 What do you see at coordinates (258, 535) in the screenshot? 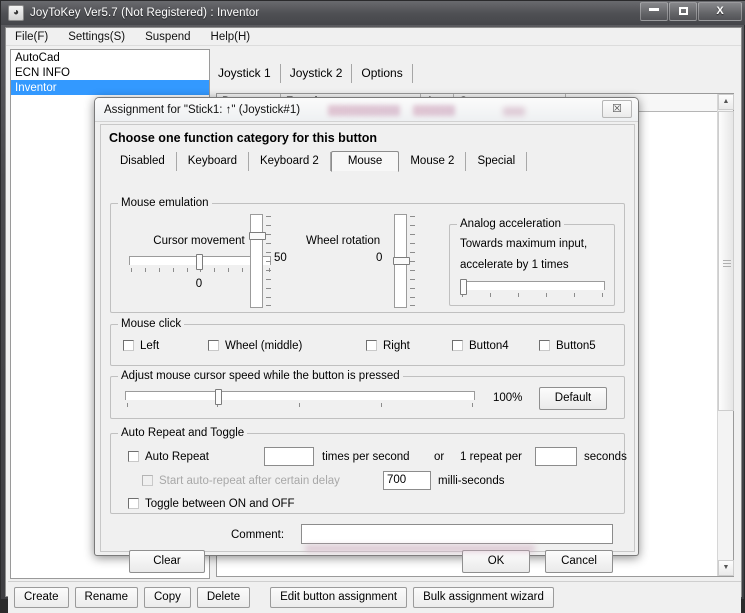
I see `comment-label: Comment:` at bounding box center [258, 535].